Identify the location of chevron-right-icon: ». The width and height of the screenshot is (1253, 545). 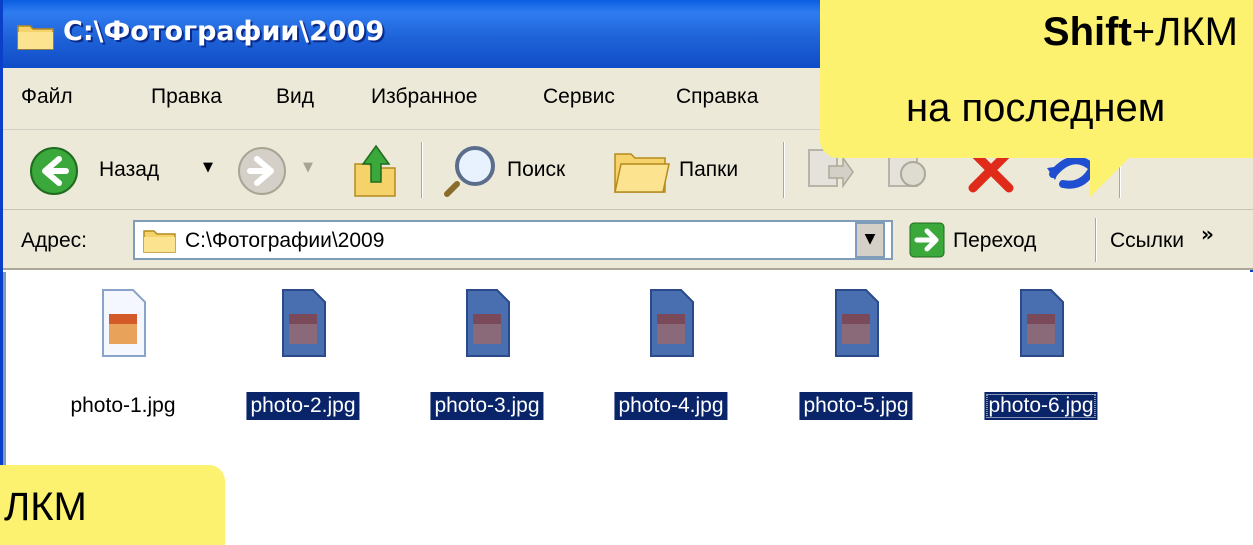
(1207, 234).